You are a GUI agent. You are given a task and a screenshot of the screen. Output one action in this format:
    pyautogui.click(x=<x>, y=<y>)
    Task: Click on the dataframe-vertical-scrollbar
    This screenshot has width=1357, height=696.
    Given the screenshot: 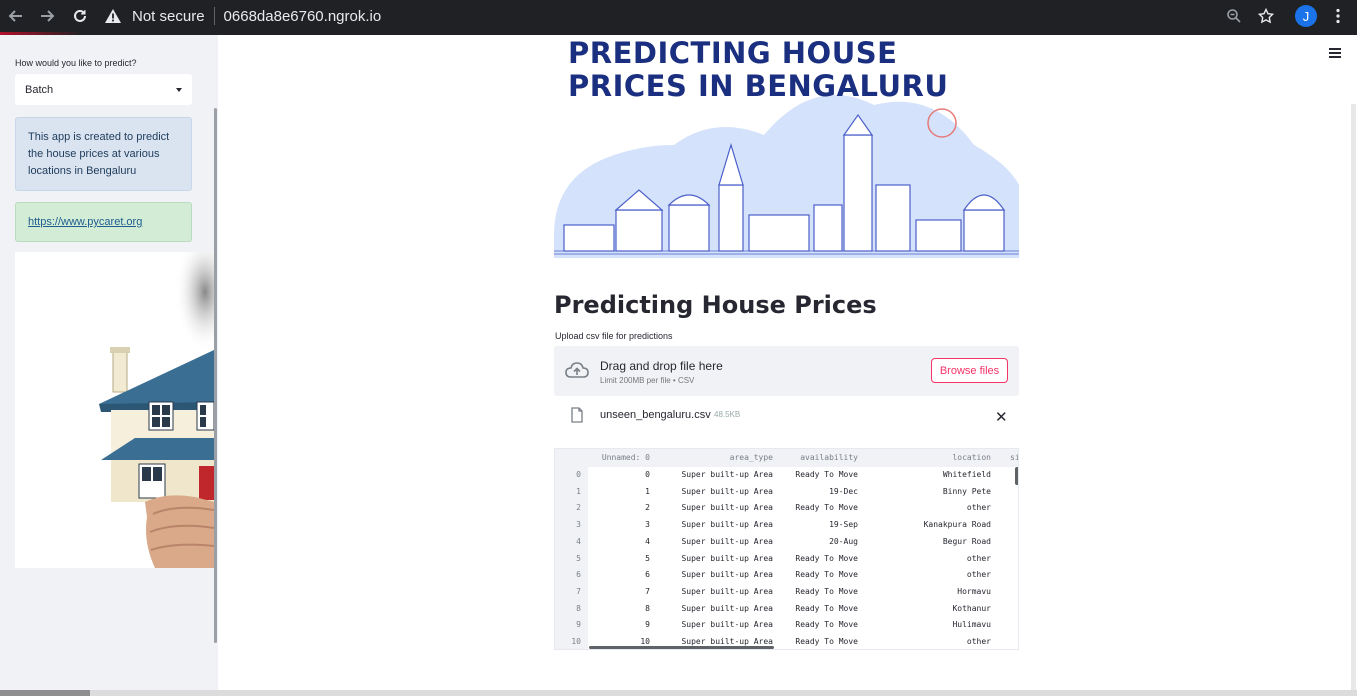 What is the action you would take?
    pyautogui.click(x=1016, y=476)
    